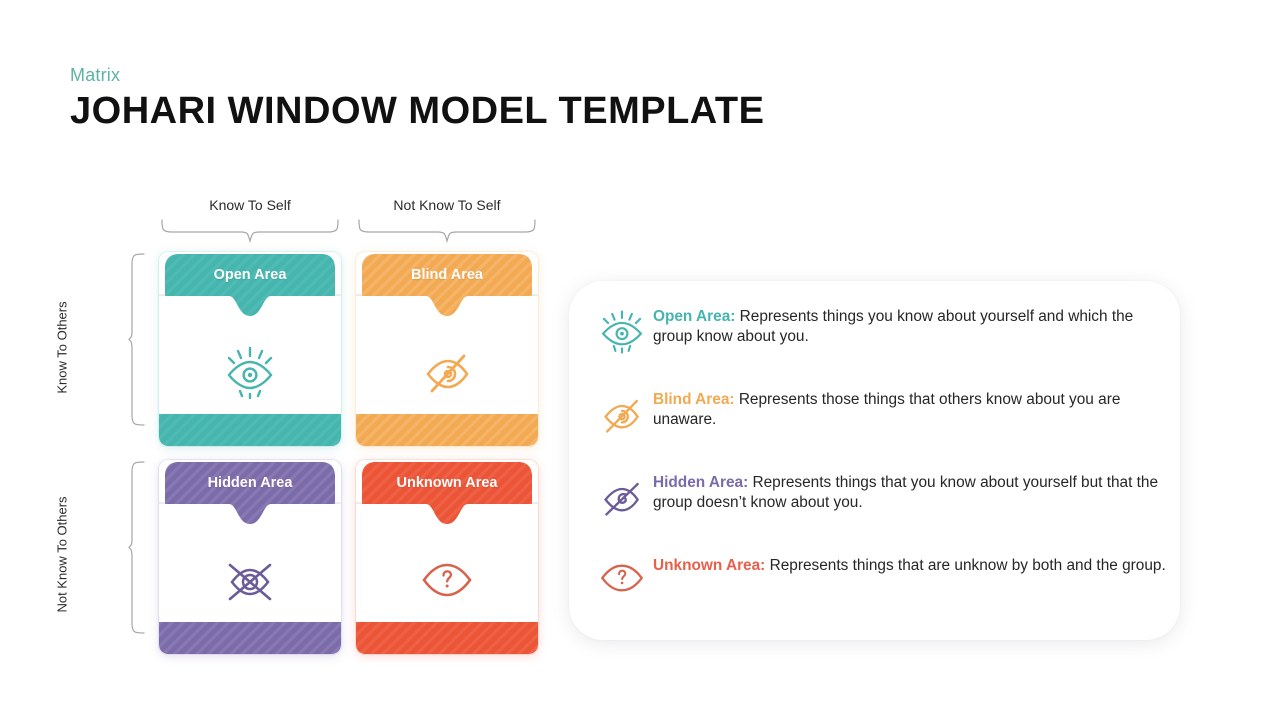 This screenshot has width=1280, height=720. Describe the element at coordinates (250, 275) in the screenshot. I see `card-title: Open Area` at that location.